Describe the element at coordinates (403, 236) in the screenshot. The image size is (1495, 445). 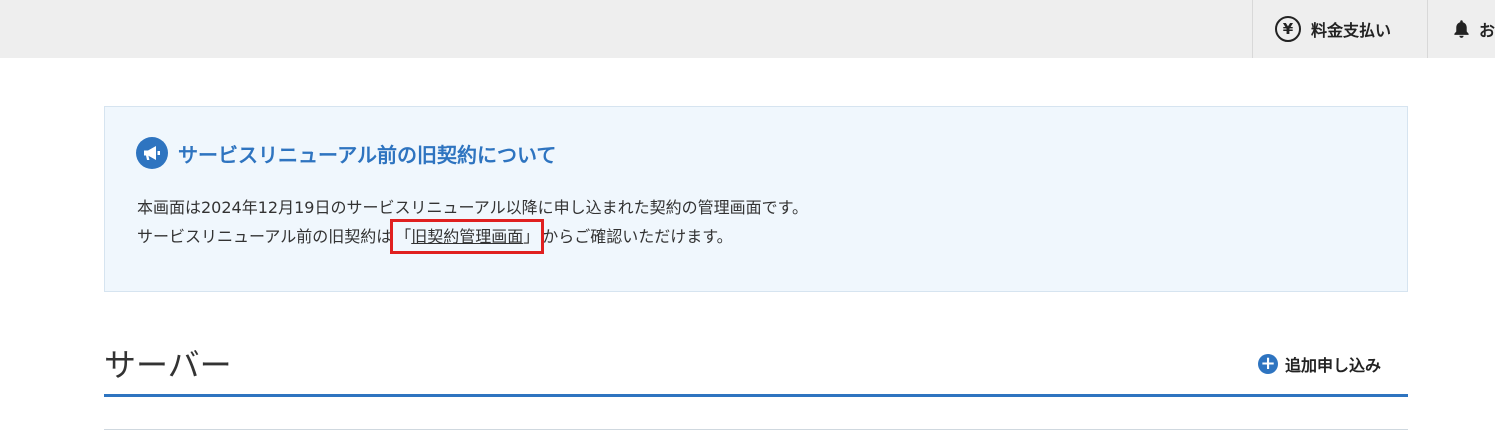
I see `bracket-open: 「` at that location.